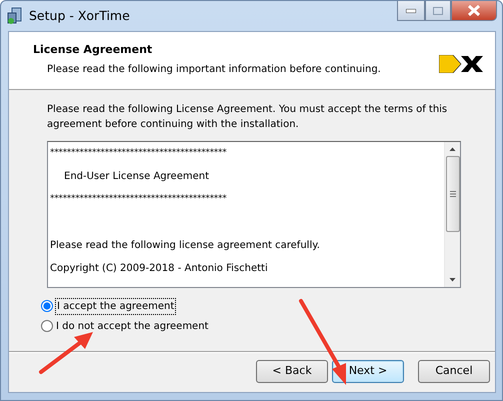 Image resolution: width=503 pixels, height=401 pixels. I want to click on annotation-arrow, so click(66, 353).